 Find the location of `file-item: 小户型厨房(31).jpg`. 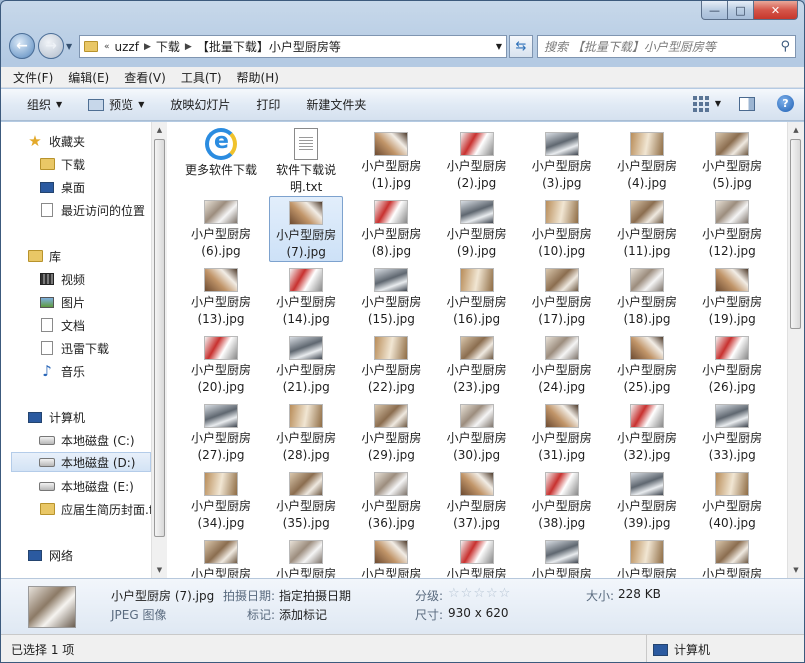

file-item: 小户型厨房(31).jpg is located at coordinates (562, 433).